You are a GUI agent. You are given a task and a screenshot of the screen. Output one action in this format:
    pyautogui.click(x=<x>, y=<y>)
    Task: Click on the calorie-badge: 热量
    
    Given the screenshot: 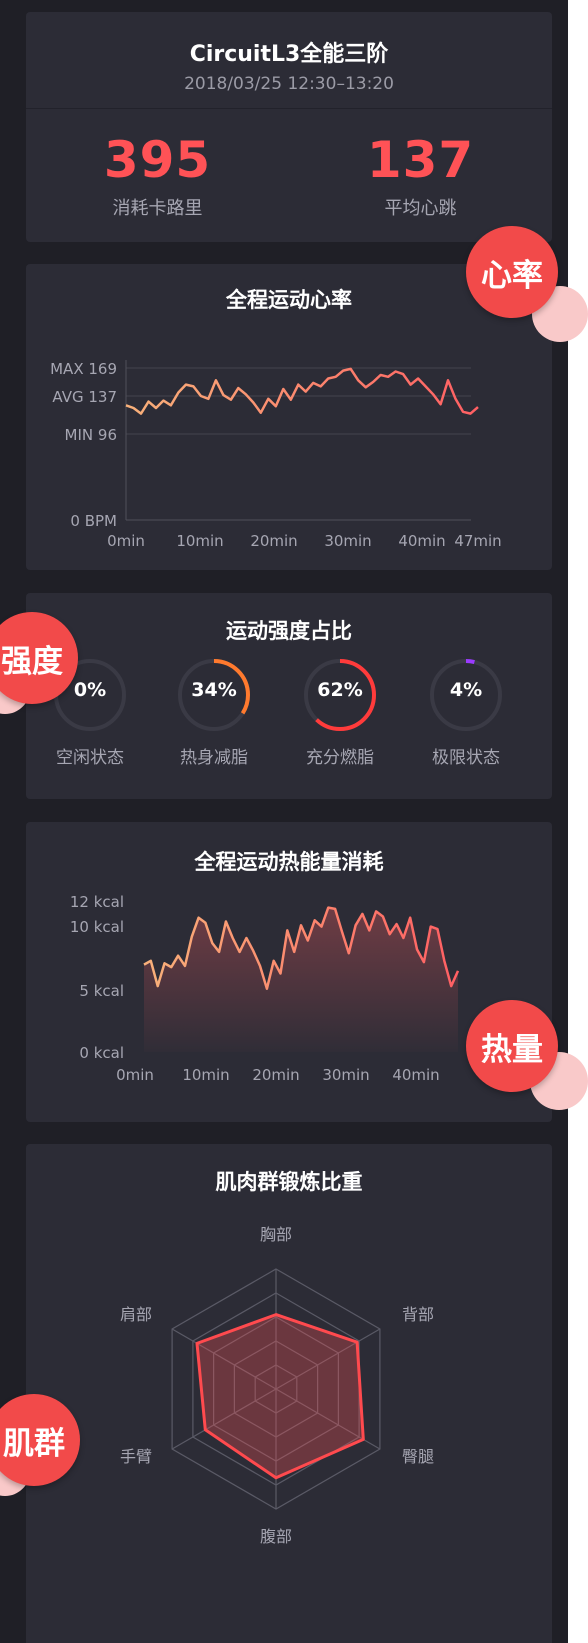 What is the action you would take?
    pyautogui.click(x=512, y=1046)
    